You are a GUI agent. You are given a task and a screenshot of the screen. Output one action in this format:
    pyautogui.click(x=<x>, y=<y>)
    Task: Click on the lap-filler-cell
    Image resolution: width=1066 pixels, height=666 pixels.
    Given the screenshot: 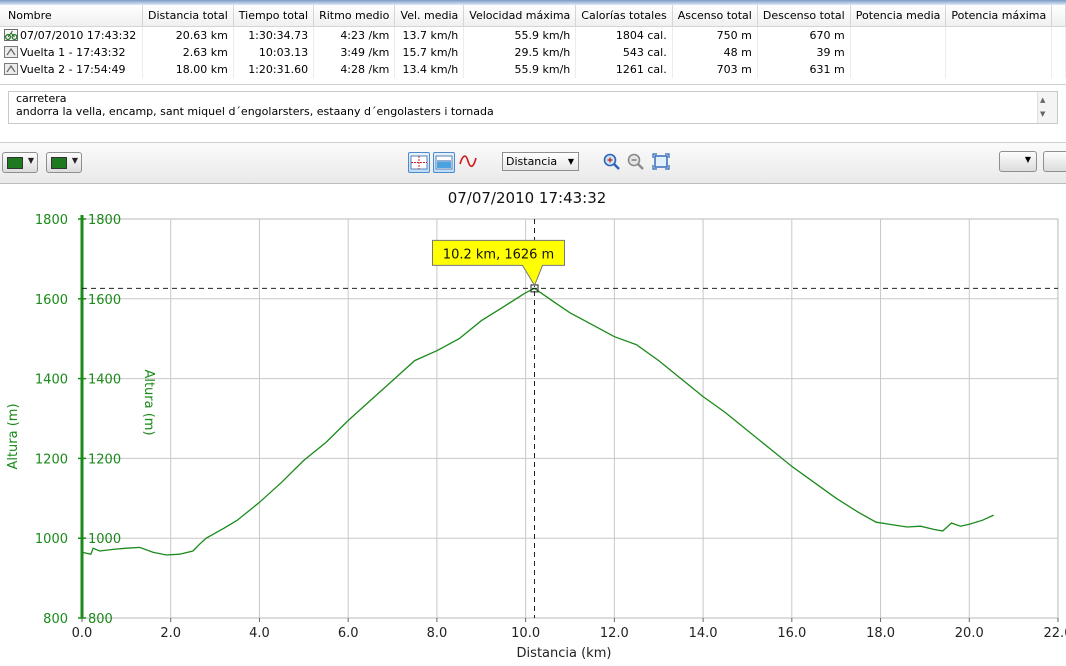 What is the action you would take?
    pyautogui.click(x=1058, y=69)
    